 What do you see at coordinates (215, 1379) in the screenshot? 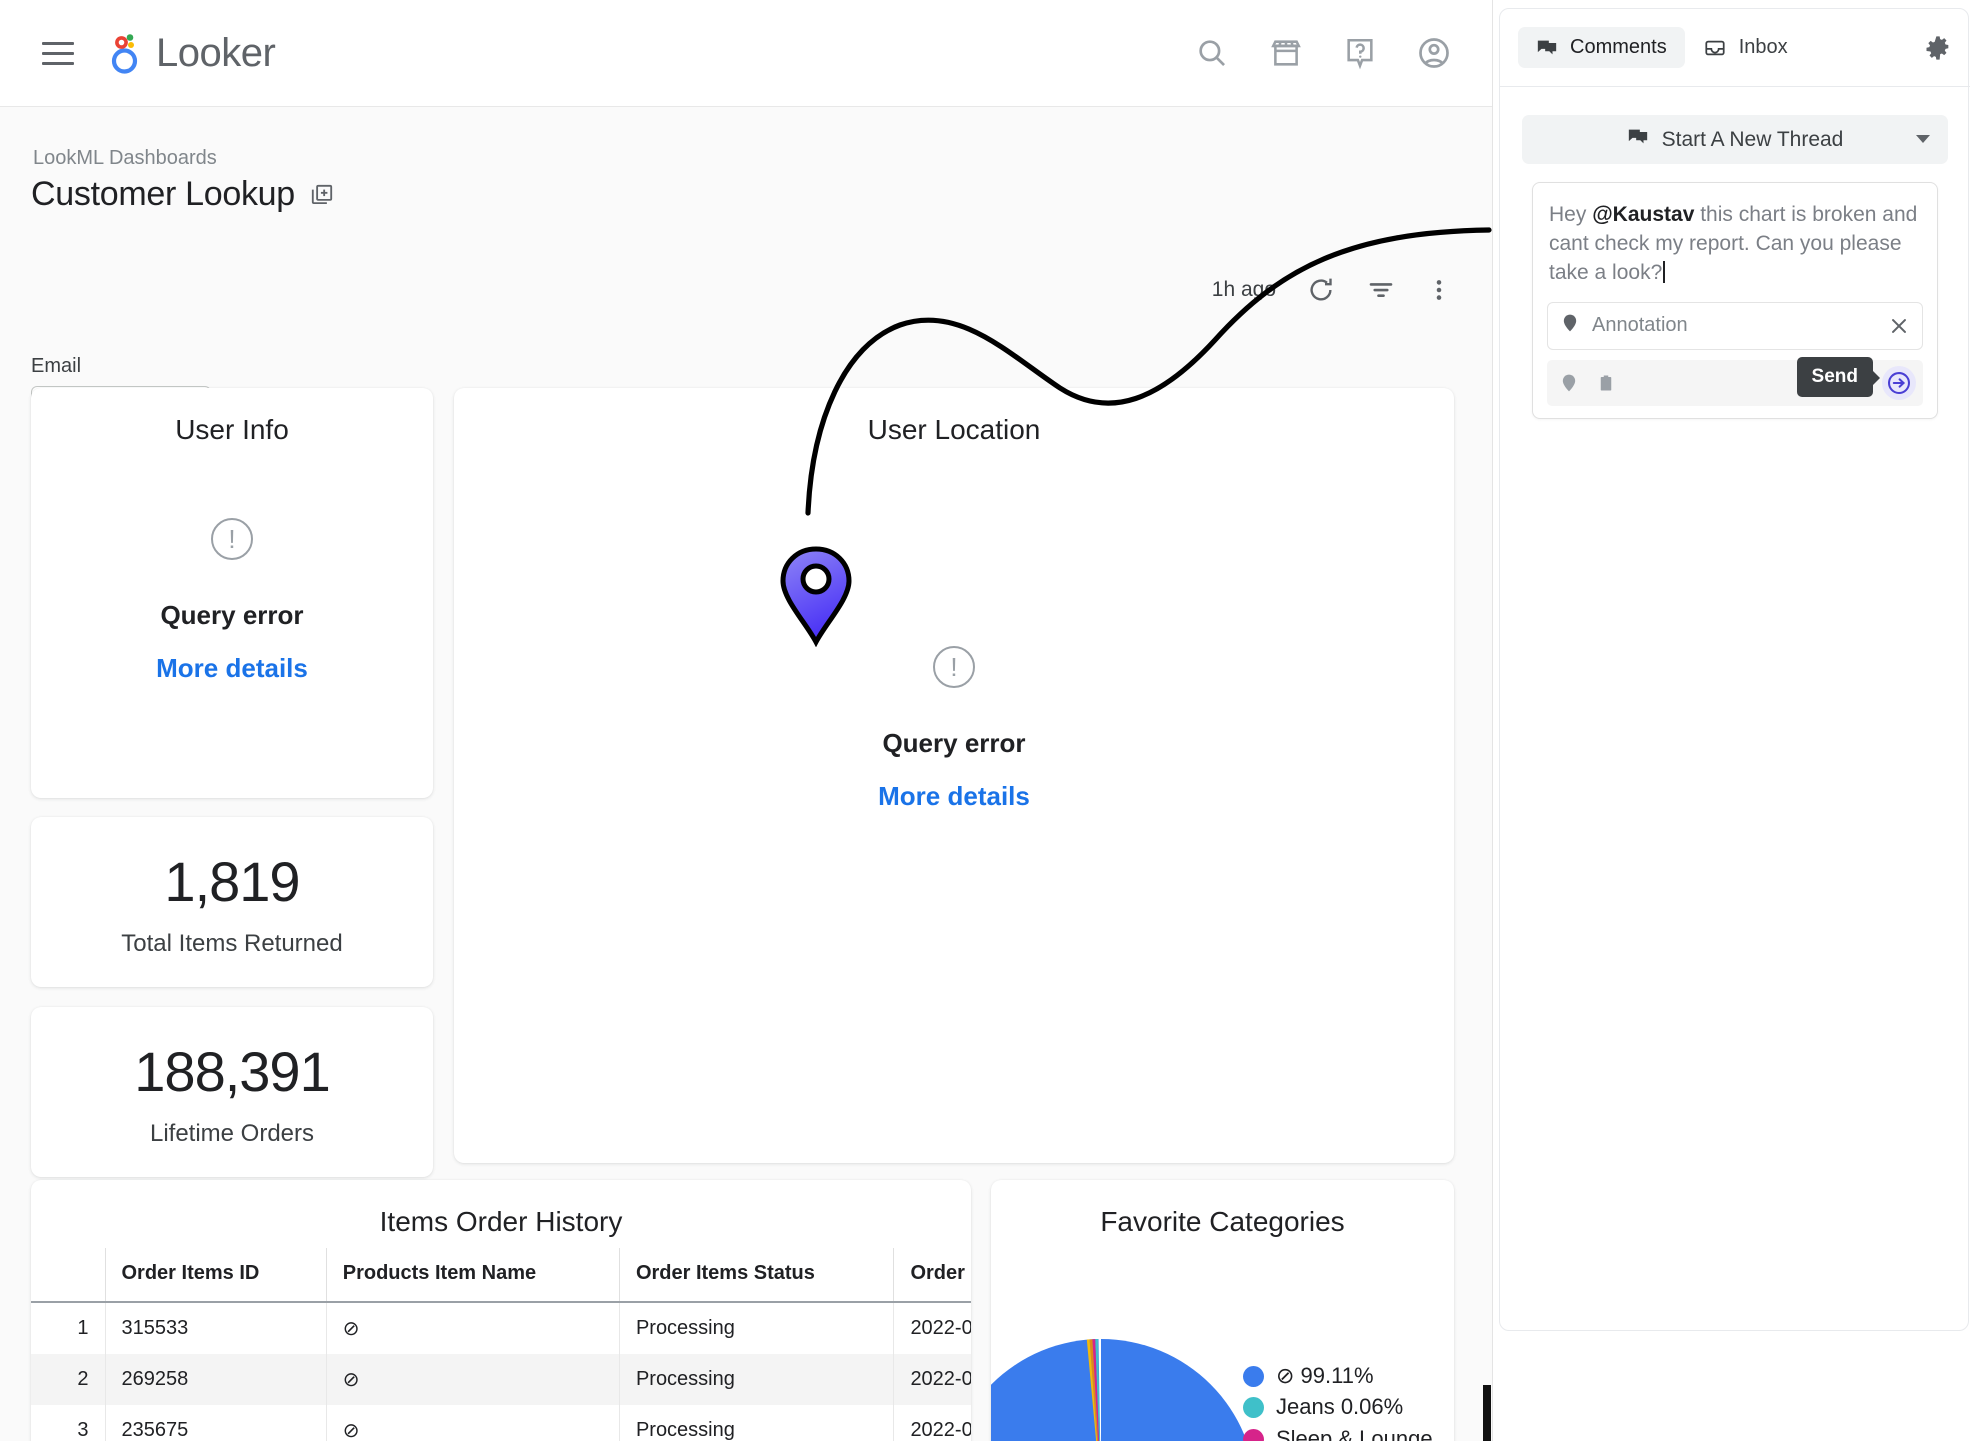
I see `cell-order-items-id: 269258` at bounding box center [215, 1379].